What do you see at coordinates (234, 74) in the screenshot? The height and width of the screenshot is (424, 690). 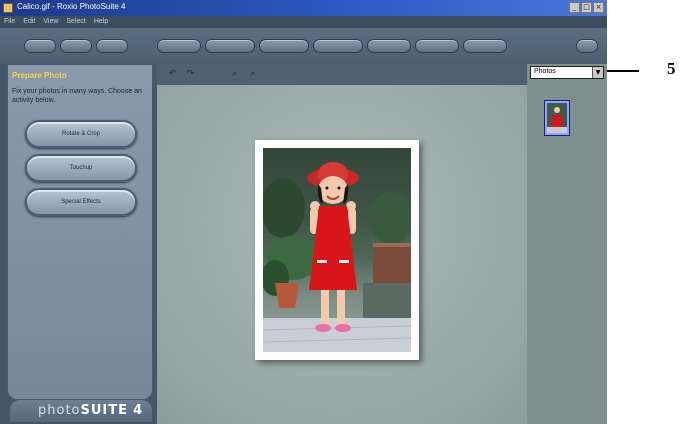 I see `zoom-in-icon: ⌕` at bounding box center [234, 74].